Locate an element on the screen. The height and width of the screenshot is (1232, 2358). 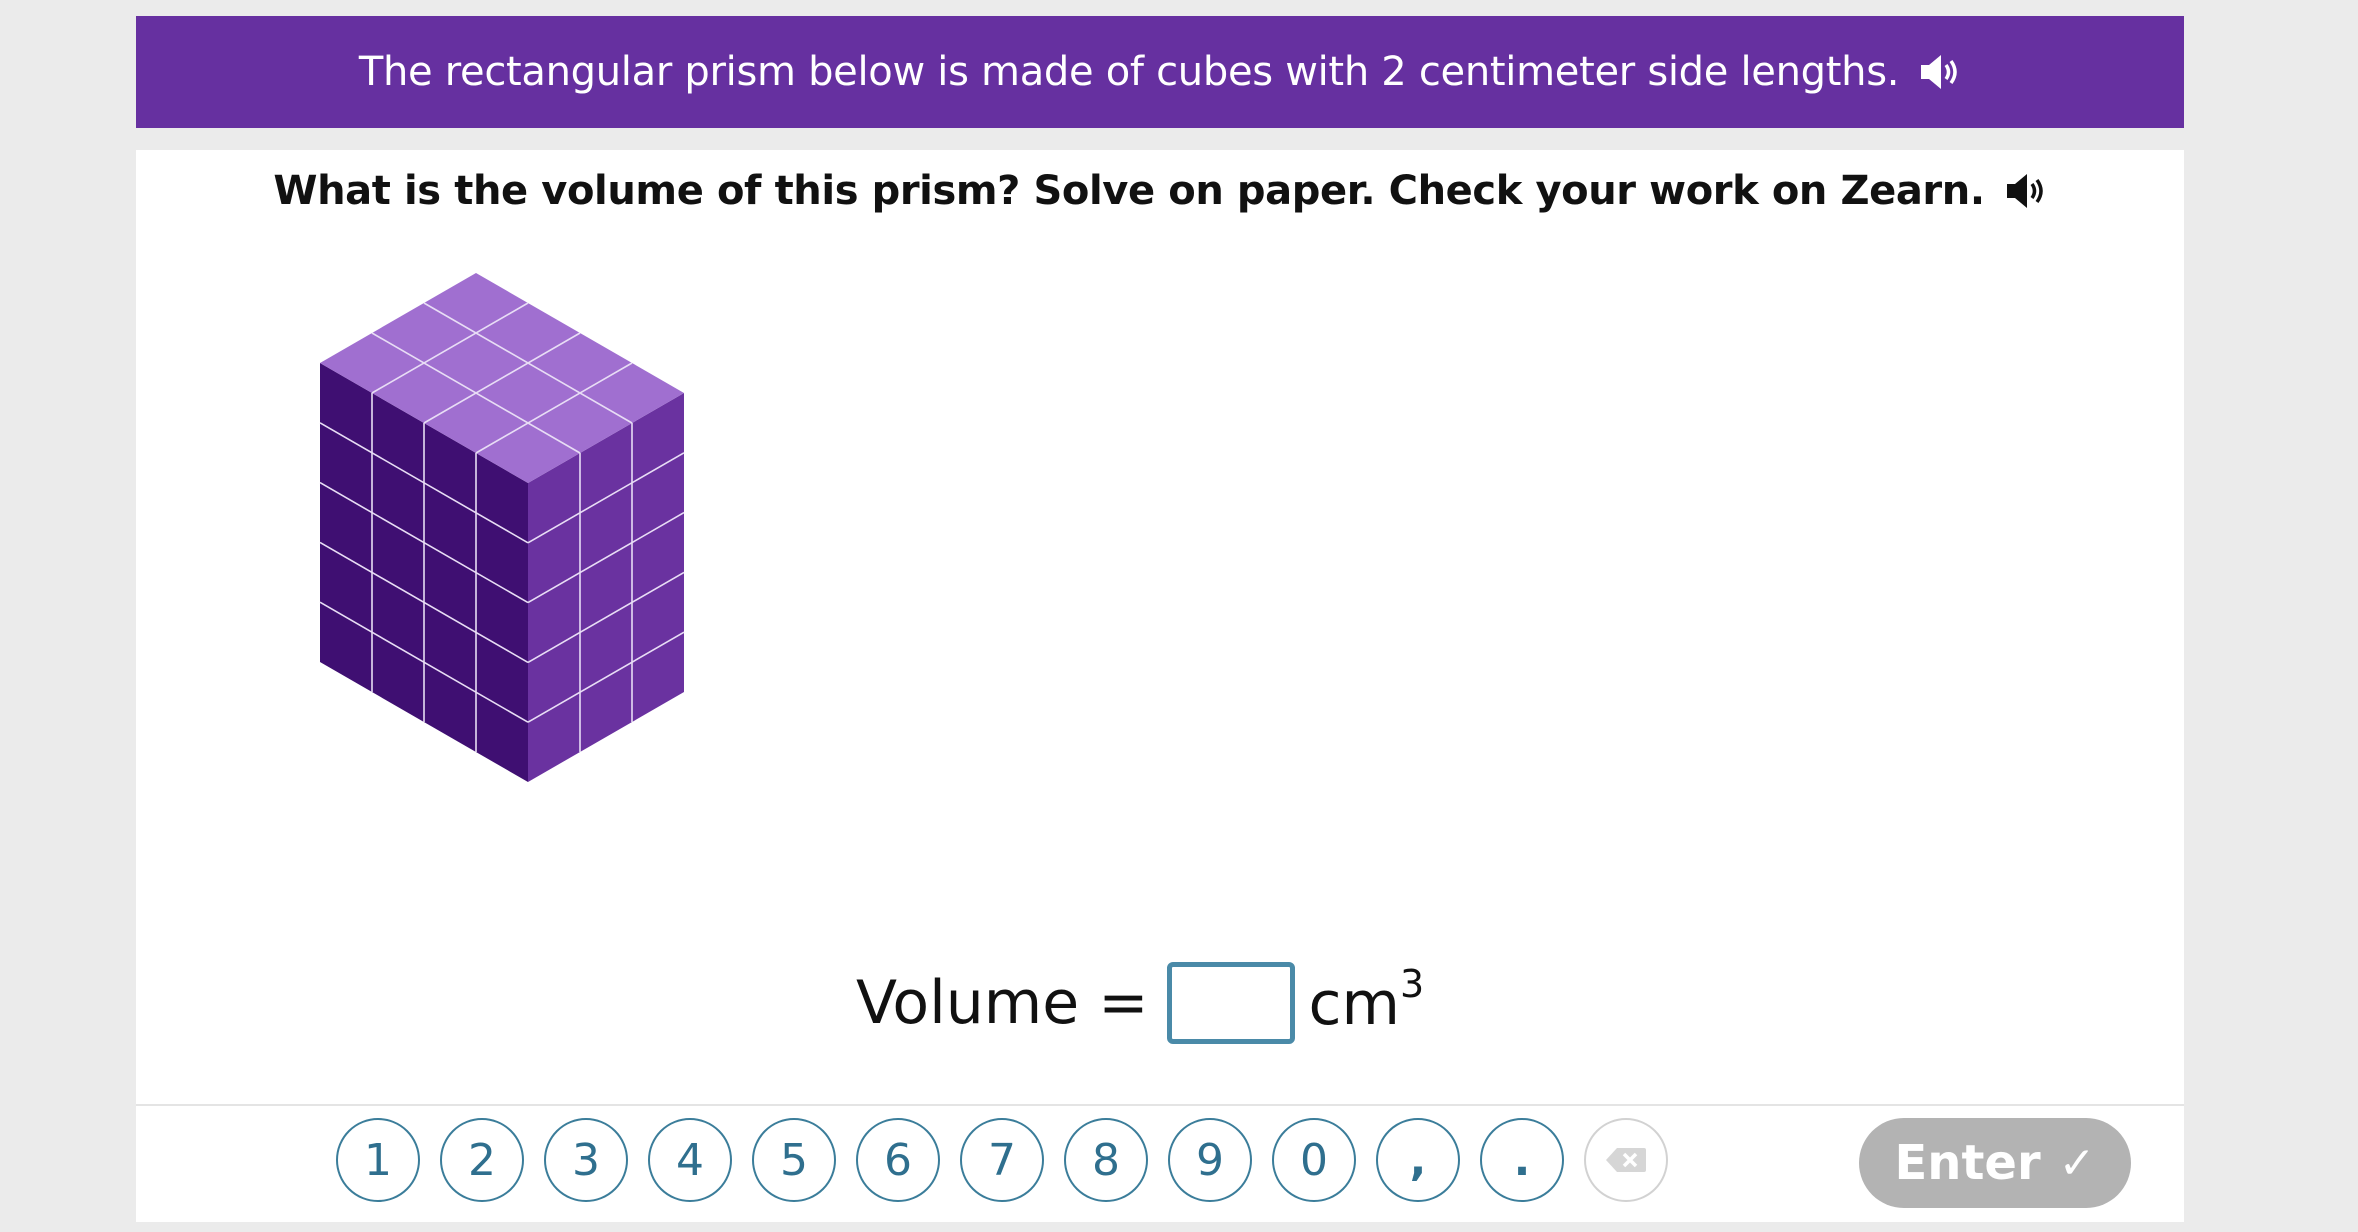
key-9: 9 is located at coordinates (1210, 1160).